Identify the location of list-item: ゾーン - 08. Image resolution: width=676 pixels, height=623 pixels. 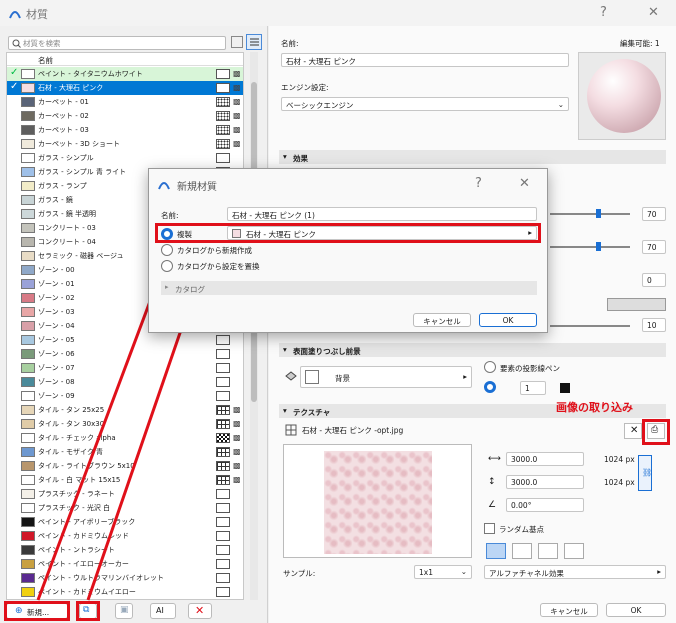
(125, 382).